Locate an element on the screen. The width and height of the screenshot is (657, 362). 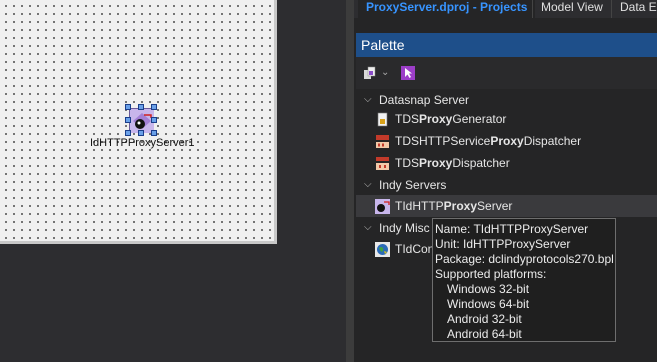
proxy-dispatcher-icon is located at coordinates (382, 163).